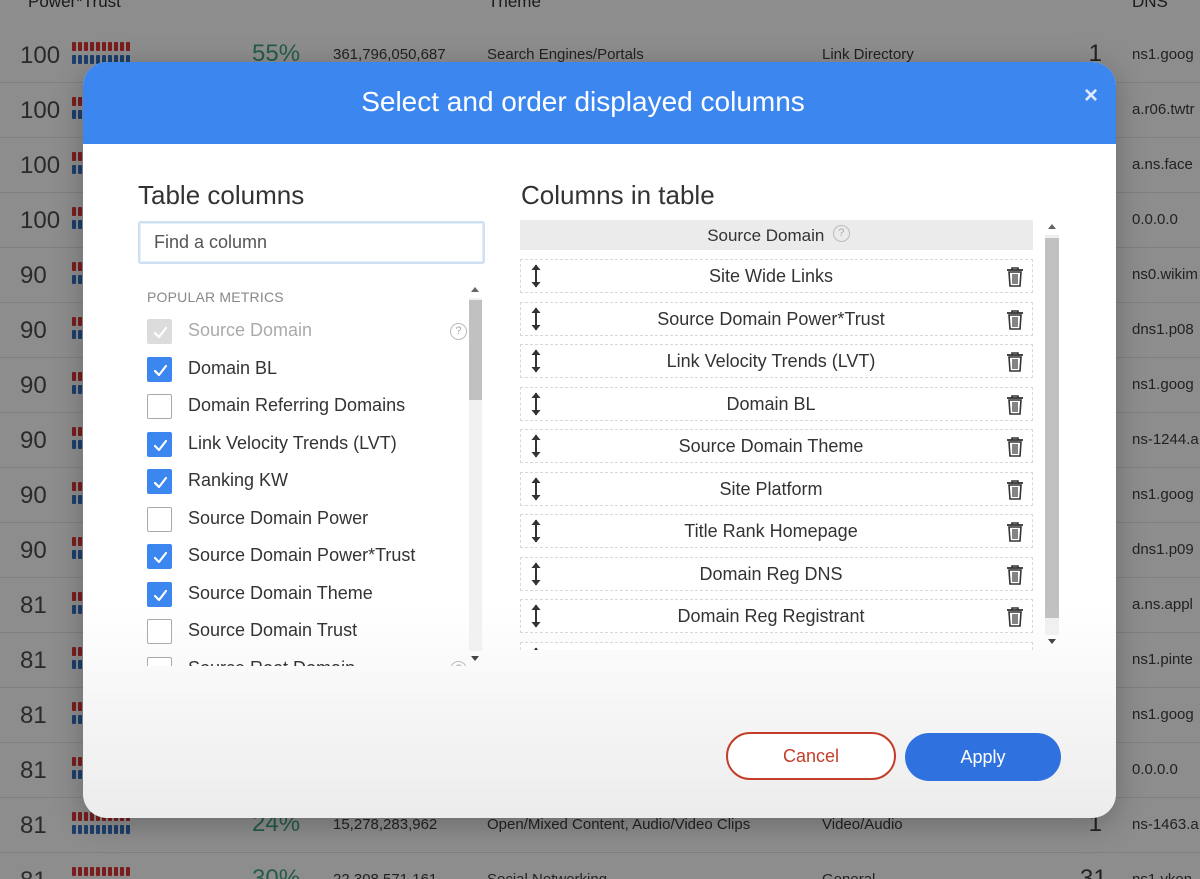 This screenshot has height=879, width=1200. I want to click on column-option: Source Domain Power*Trust, so click(304, 555).